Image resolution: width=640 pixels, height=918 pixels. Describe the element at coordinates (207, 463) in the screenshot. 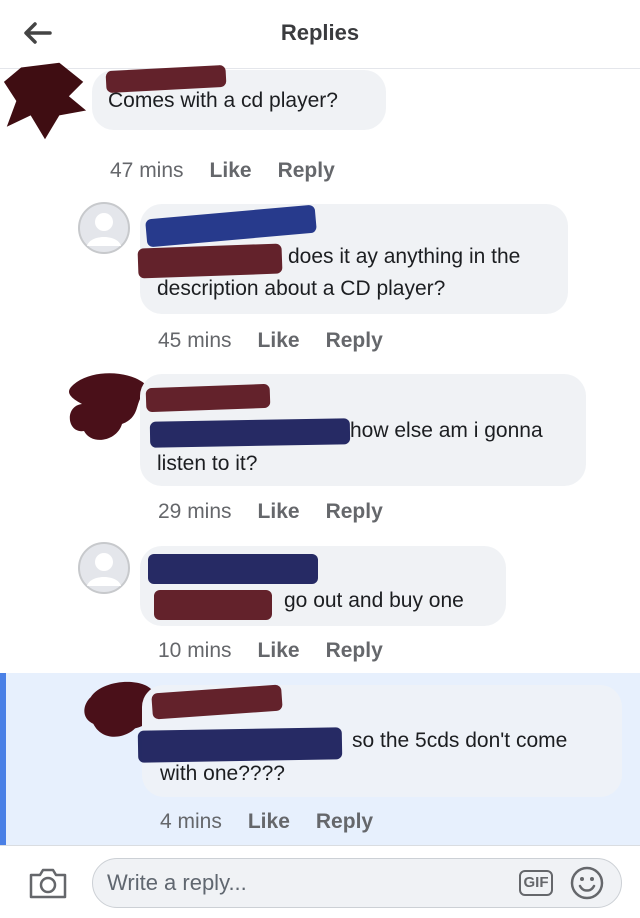

I see `comment-text-line-2: listen to it?` at that location.